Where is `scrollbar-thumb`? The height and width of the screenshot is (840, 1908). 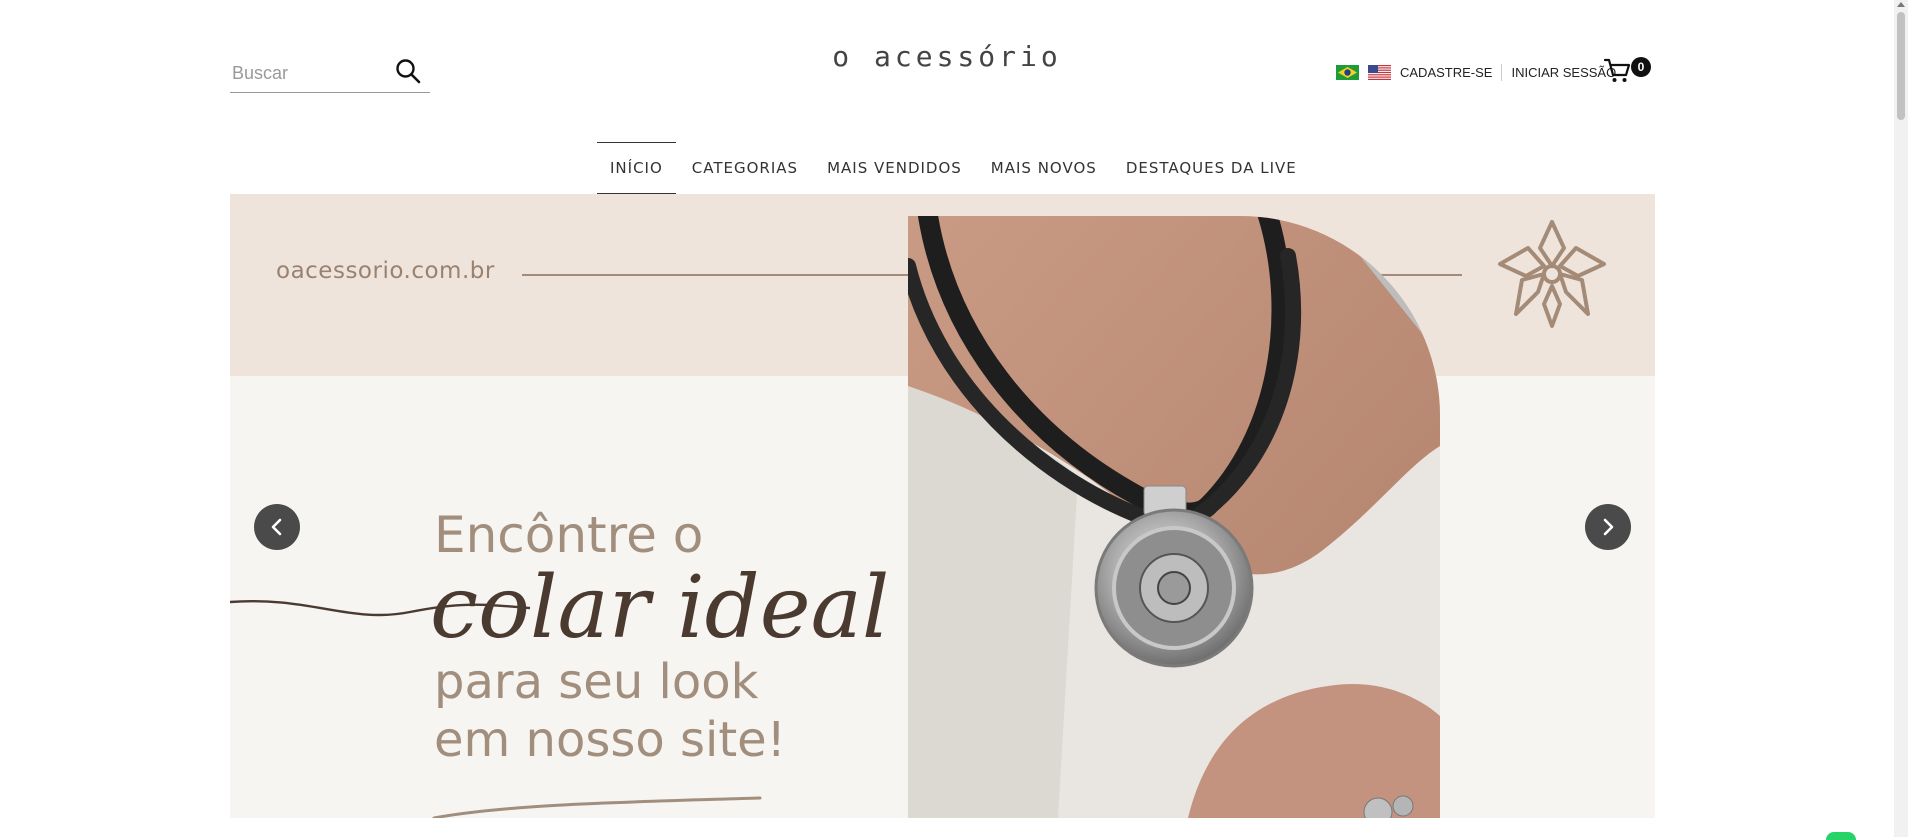
scrollbar-thumb is located at coordinates (1901, 66).